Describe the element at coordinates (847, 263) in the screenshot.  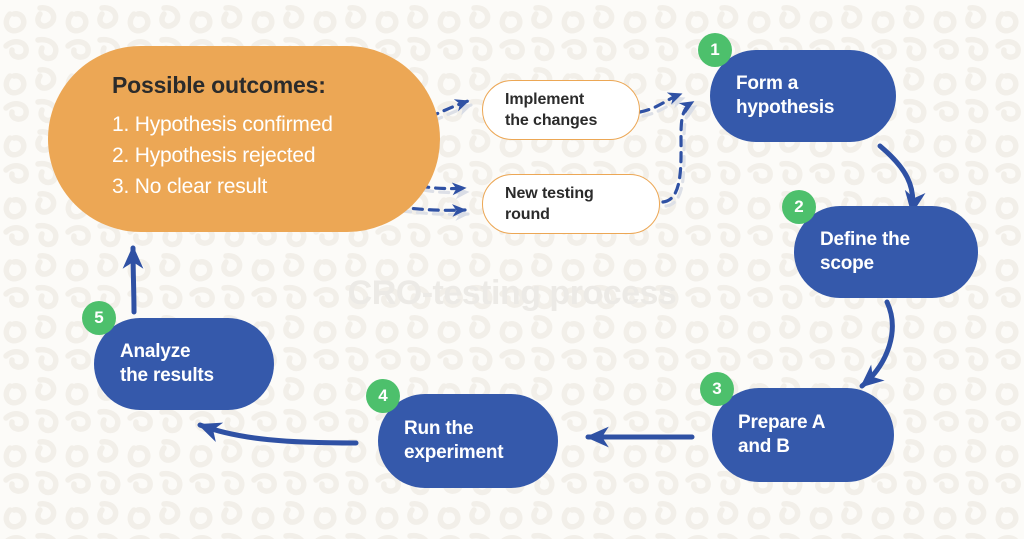
I see `step-node-2-line2: scope` at that location.